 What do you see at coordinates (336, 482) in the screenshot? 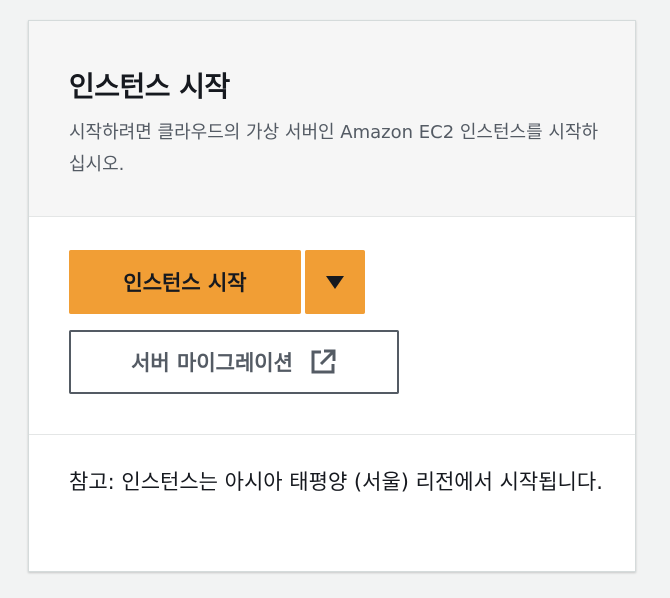
I see `region-note: 참고: 인스턴스는 아시아 태평양 (서울) 리전에서 시작됩니다.` at bounding box center [336, 482].